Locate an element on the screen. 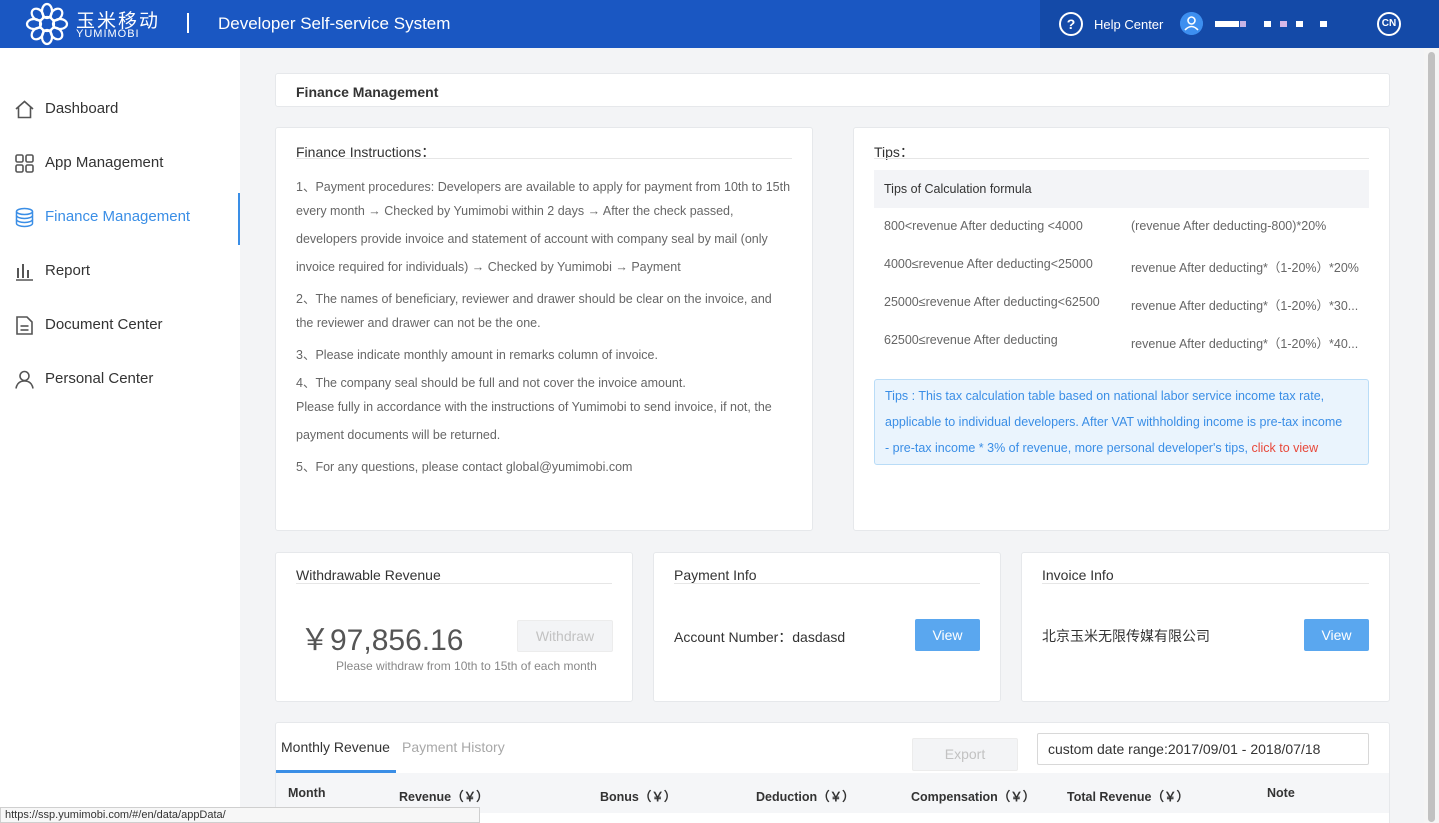  sidebar-item-report: Report is located at coordinates (120, 271).